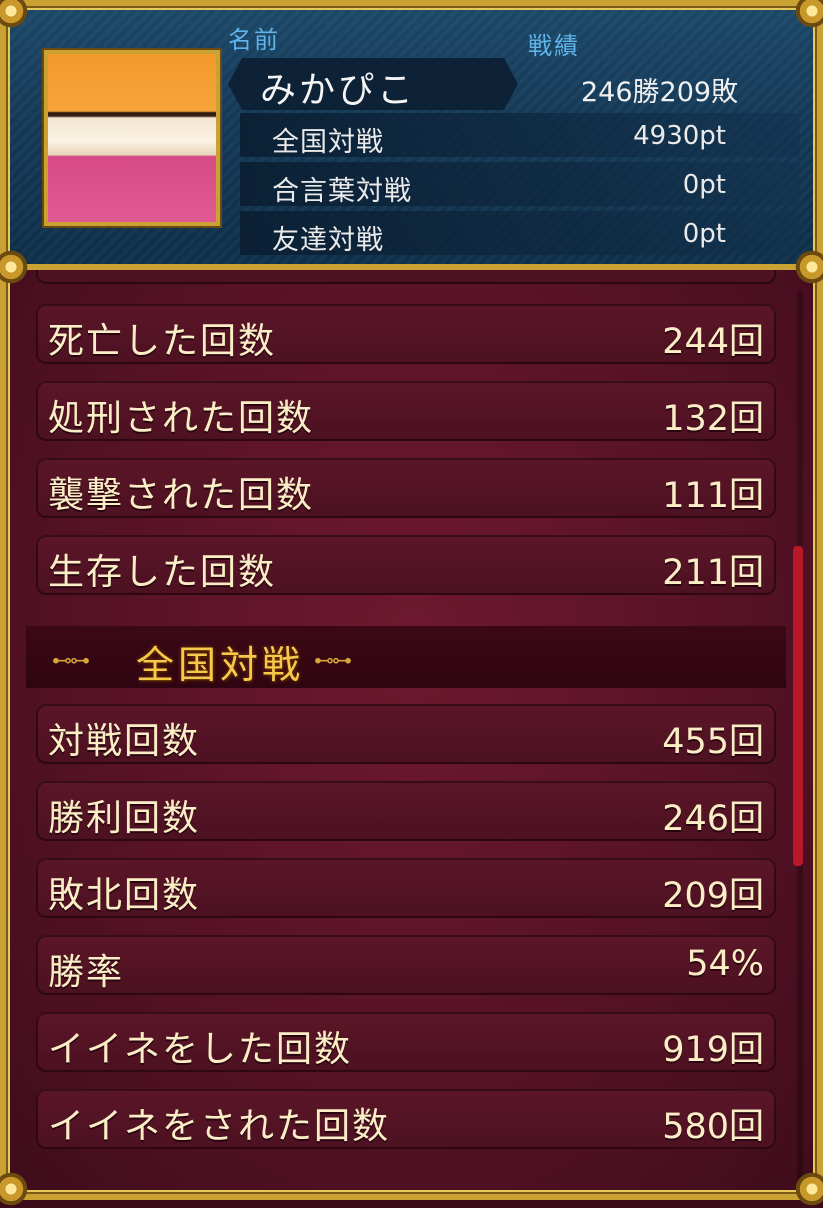  I want to click on stat-value: 580回, so click(713, 1127).